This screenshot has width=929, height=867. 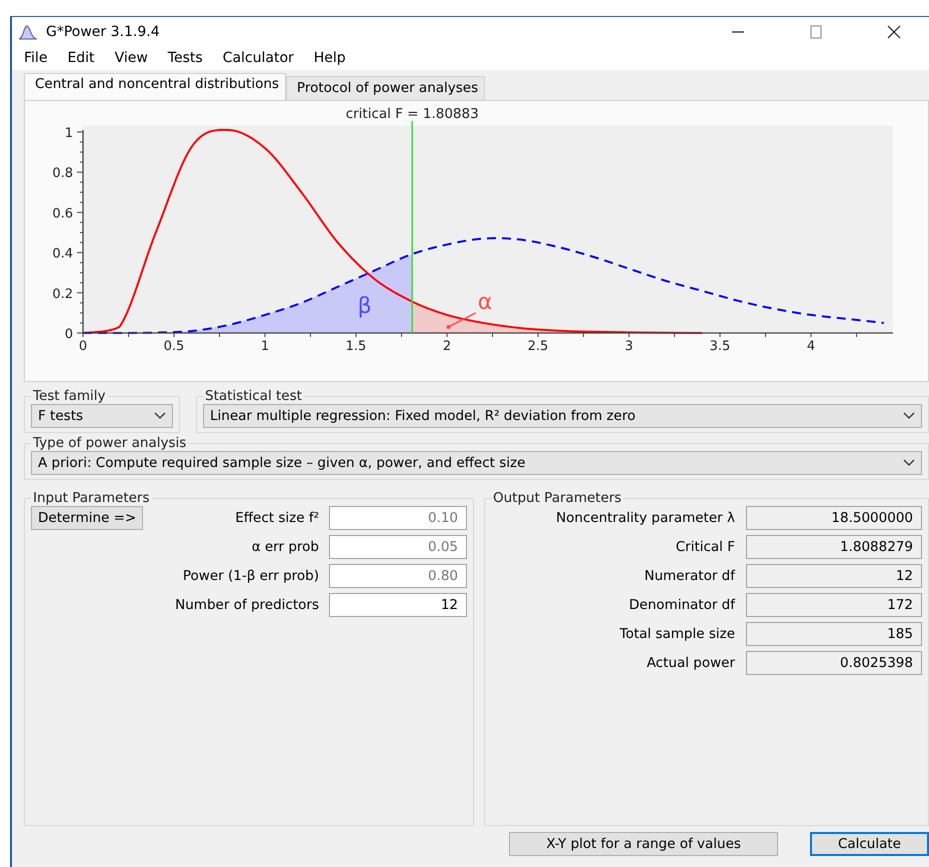 What do you see at coordinates (258, 58) in the screenshot?
I see `menu-item: Calculator` at bounding box center [258, 58].